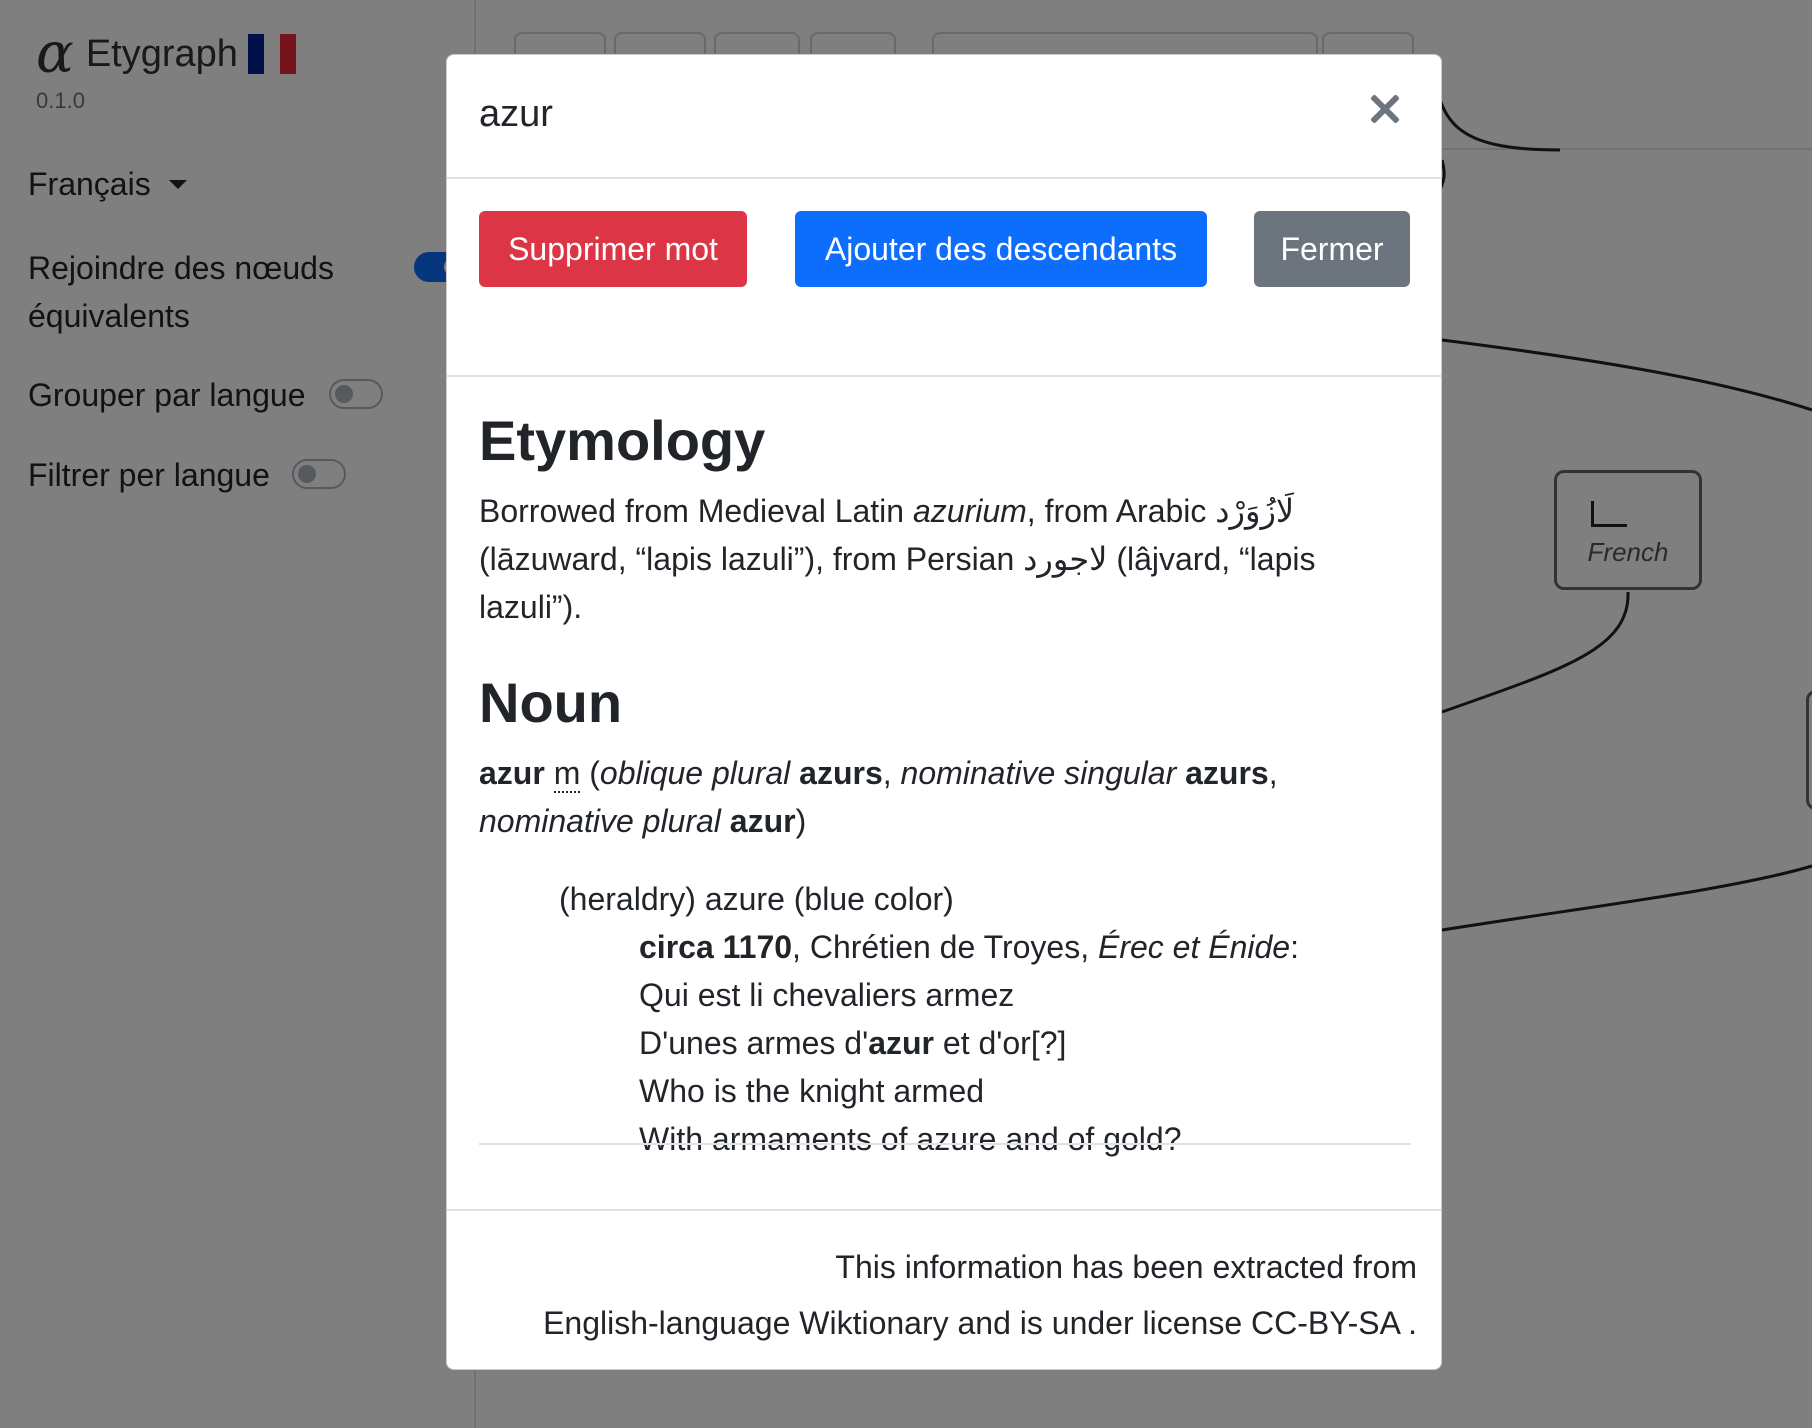 Image resolution: width=1812 pixels, height=1428 pixels. I want to click on translation-line: Who is the knight armed, so click(812, 1091).